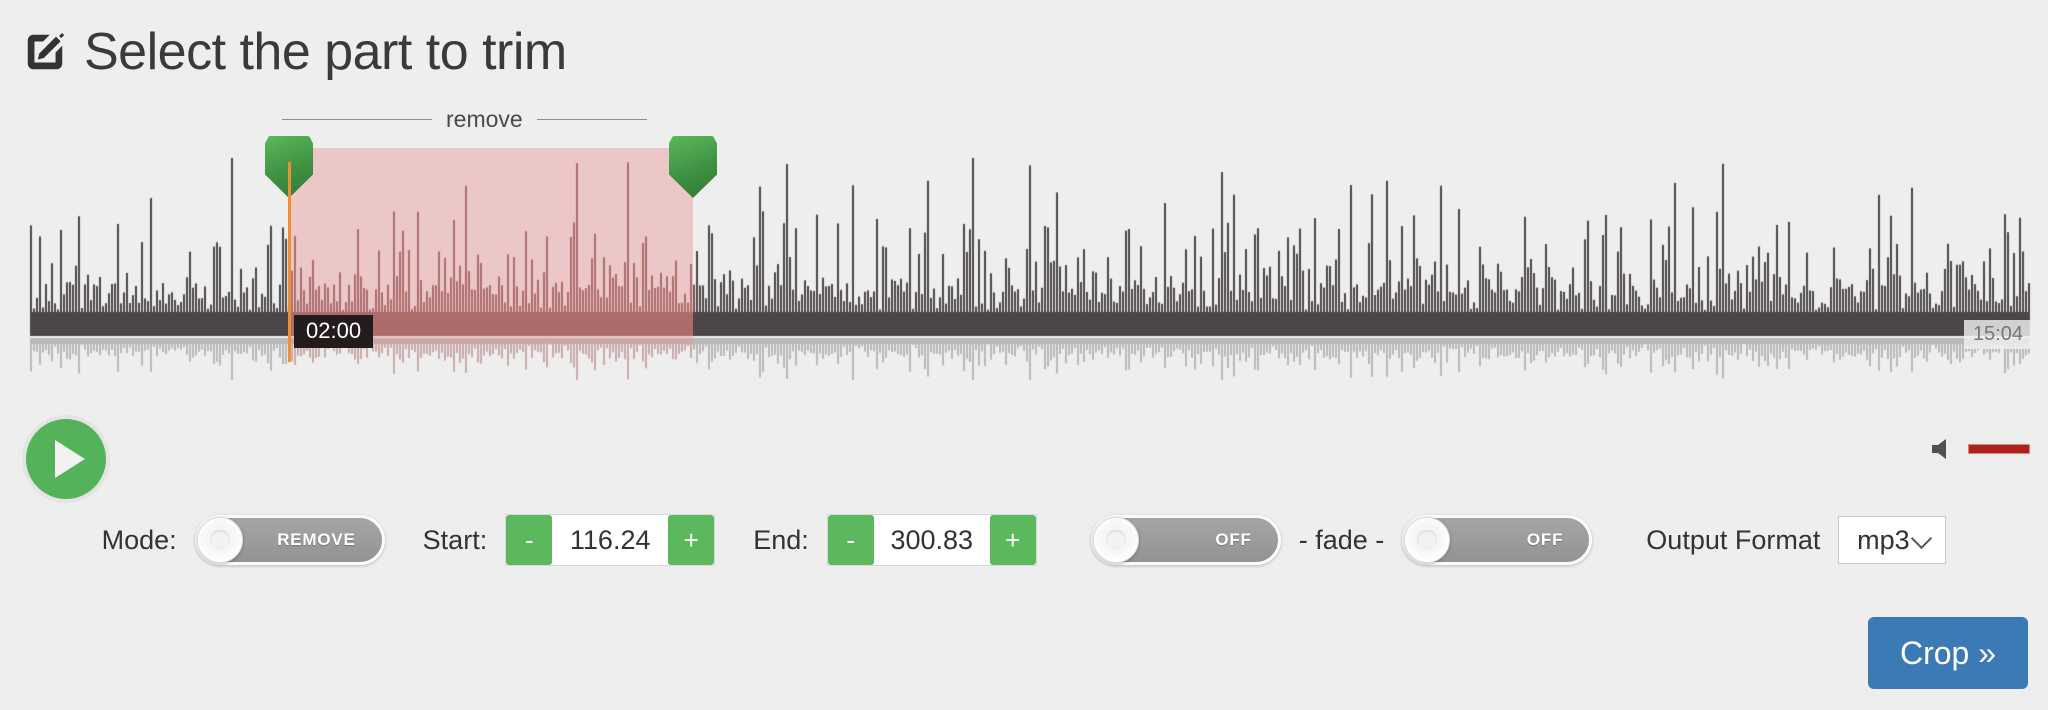 This screenshot has height=710, width=2048. I want to click on fade-in-toggle-label: OFF, so click(1233, 539).